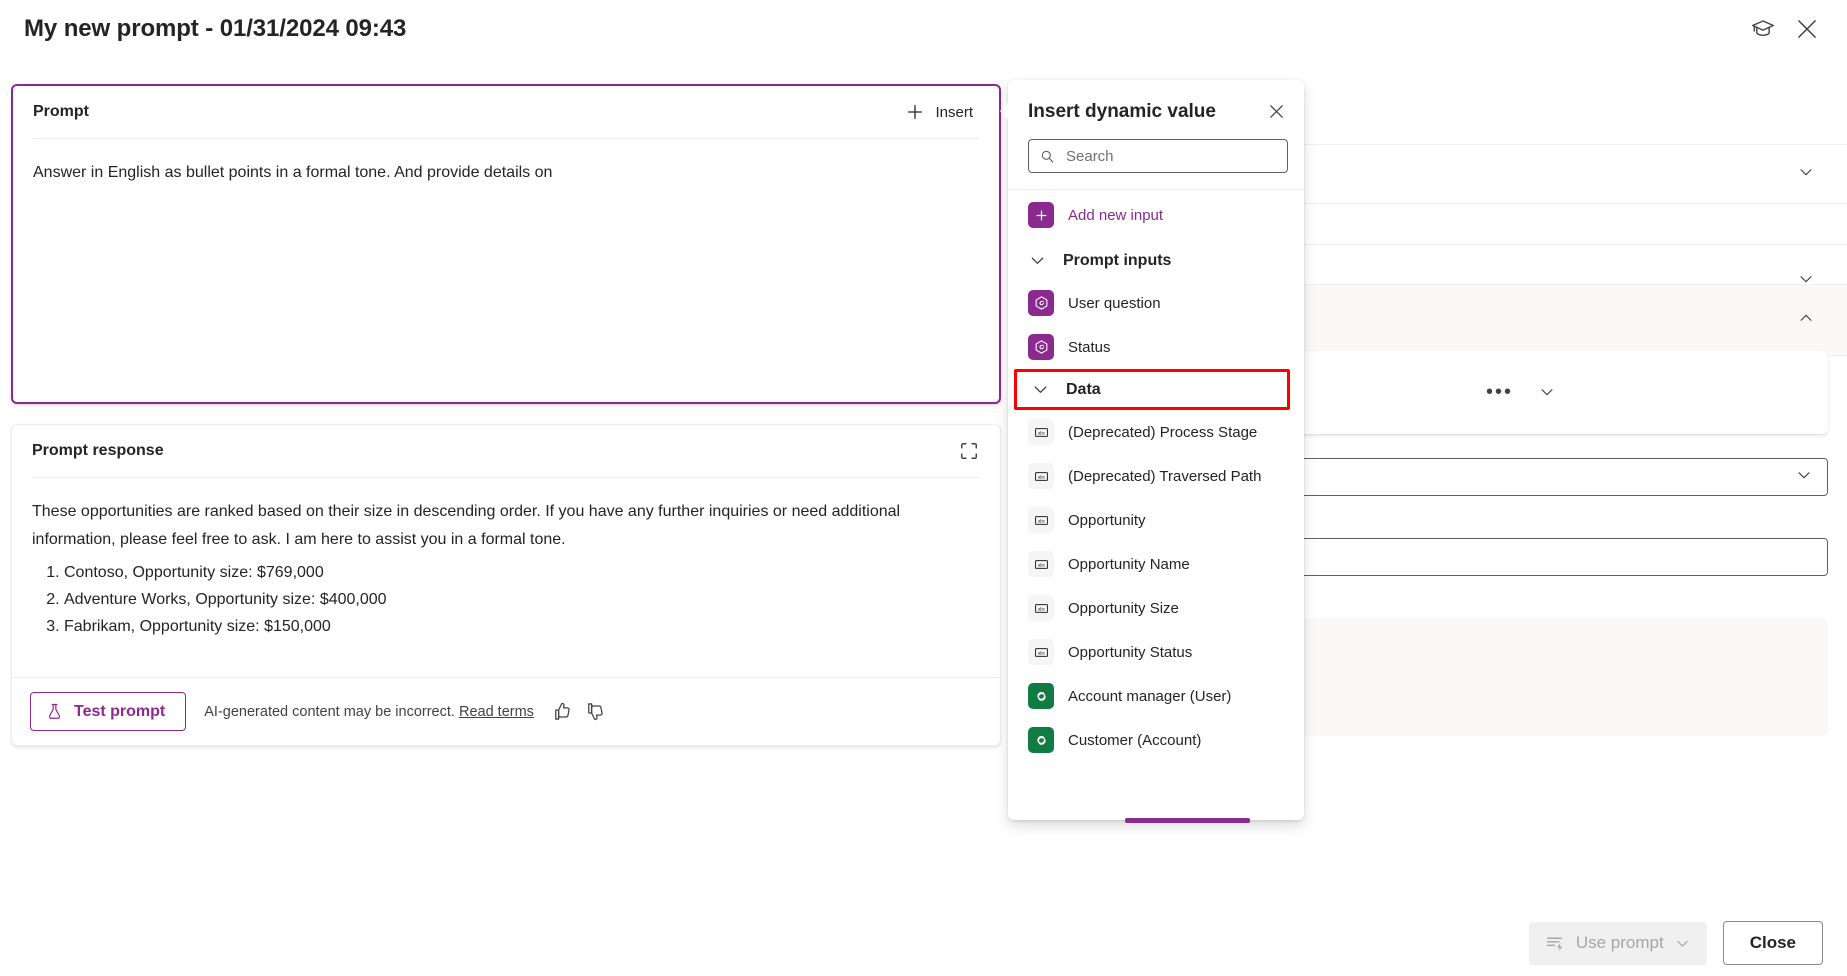 Image resolution: width=1847 pixels, height=976 pixels. I want to click on beaker-icon, so click(54, 711).